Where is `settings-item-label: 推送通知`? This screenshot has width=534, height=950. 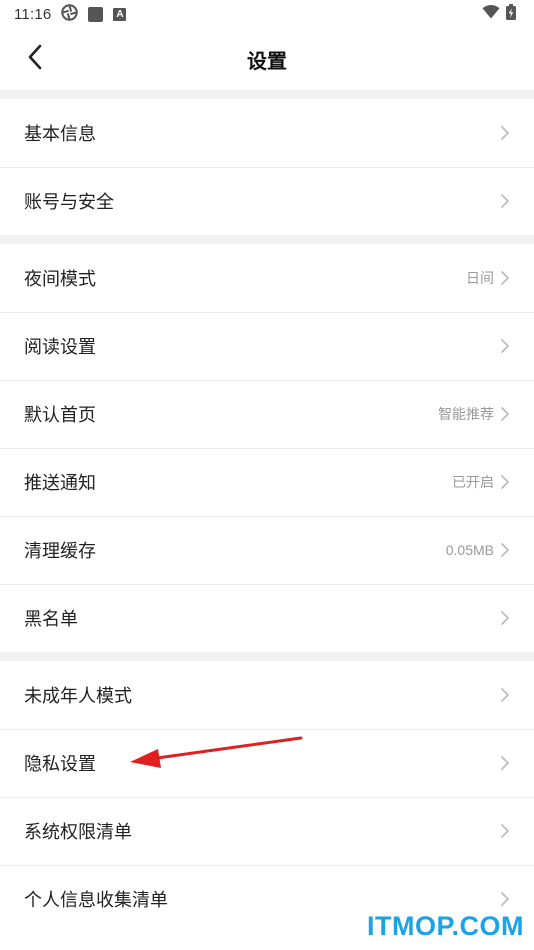
settings-item-label: 推送通知 is located at coordinates (60, 483).